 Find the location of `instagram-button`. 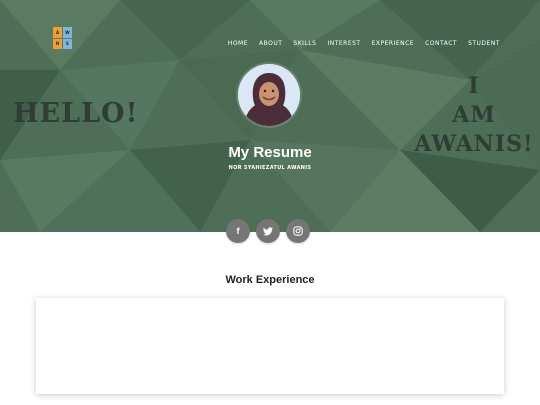

instagram-button is located at coordinates (298, 231).